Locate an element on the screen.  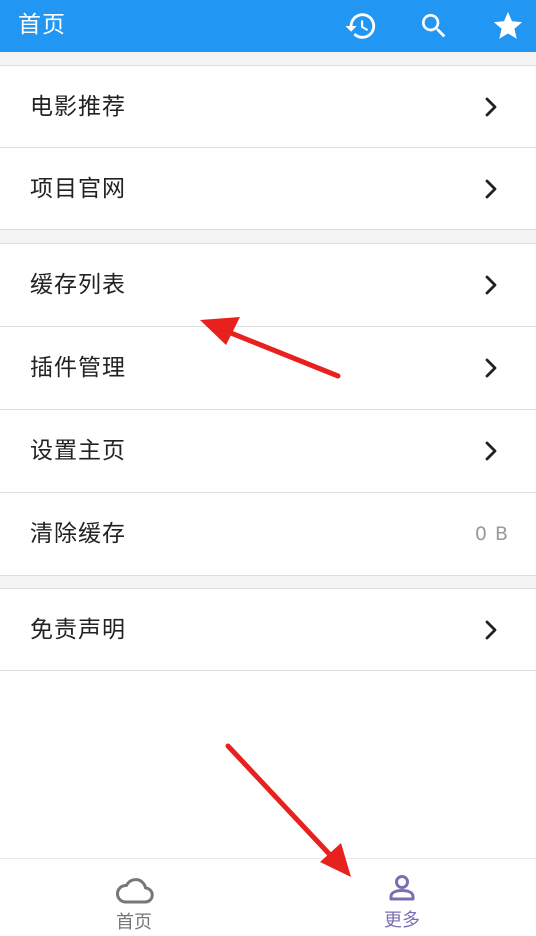
app-bar: 首页 is located at coordinates (268, 26).